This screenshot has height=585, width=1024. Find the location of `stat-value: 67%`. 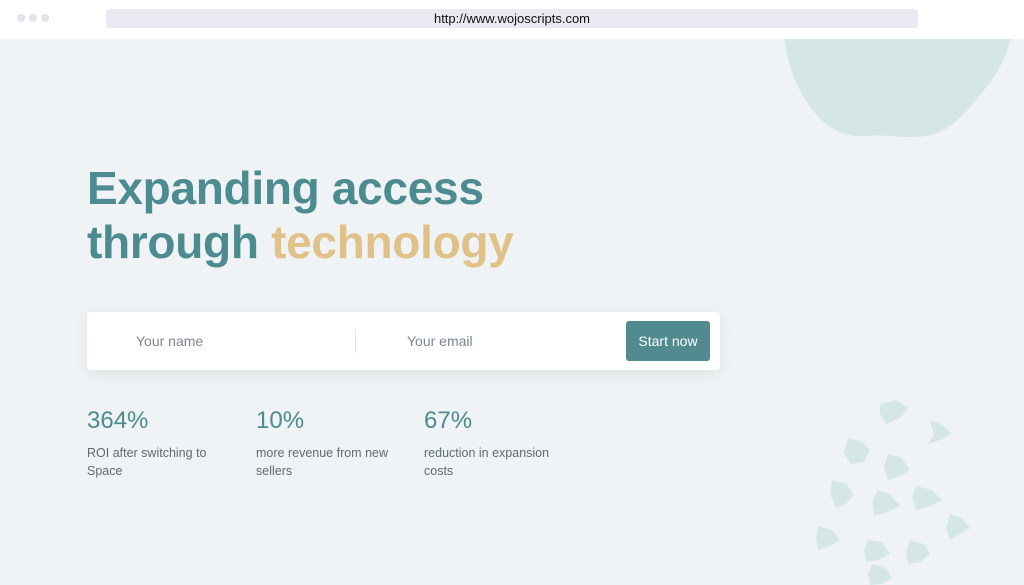

stat-value: 67% is located at coordinates (448, 420).